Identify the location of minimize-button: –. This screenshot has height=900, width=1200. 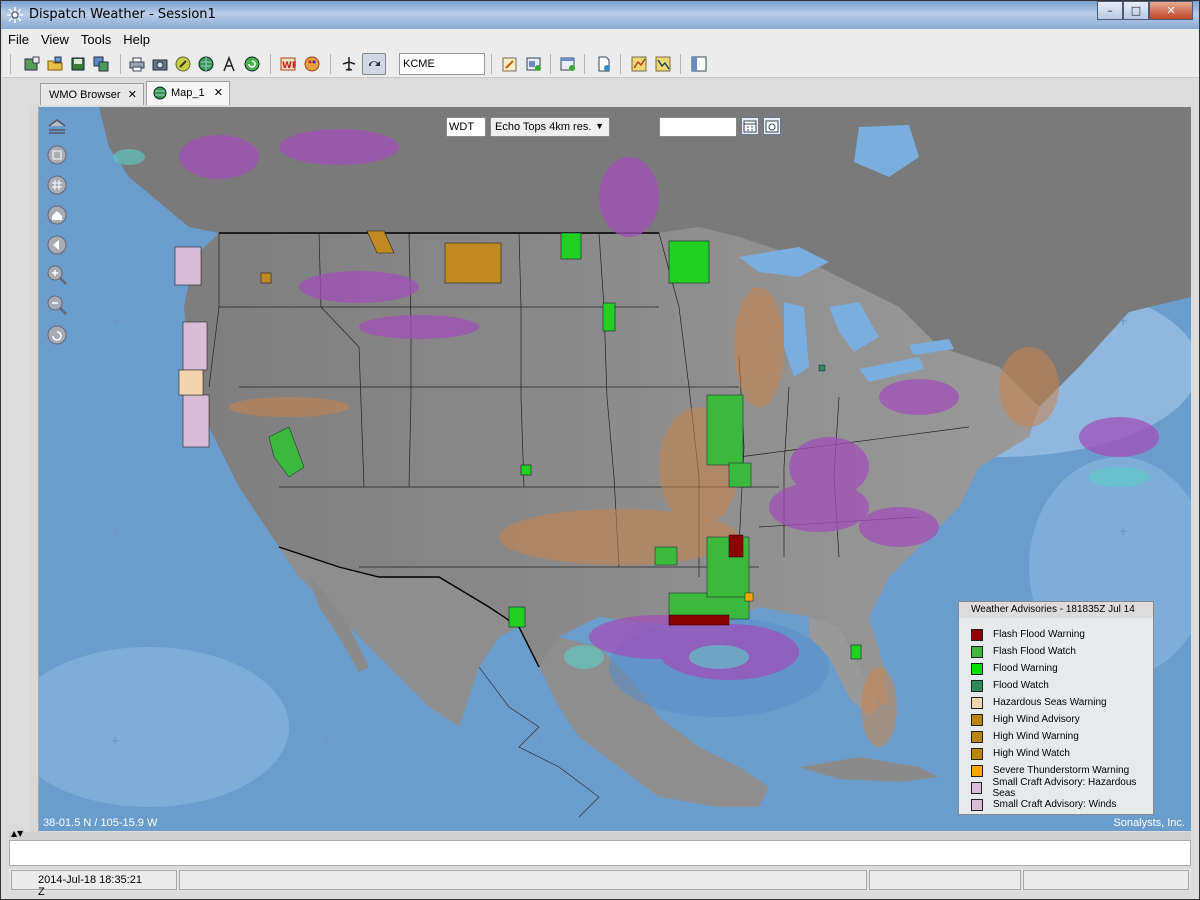
(1110, 10).